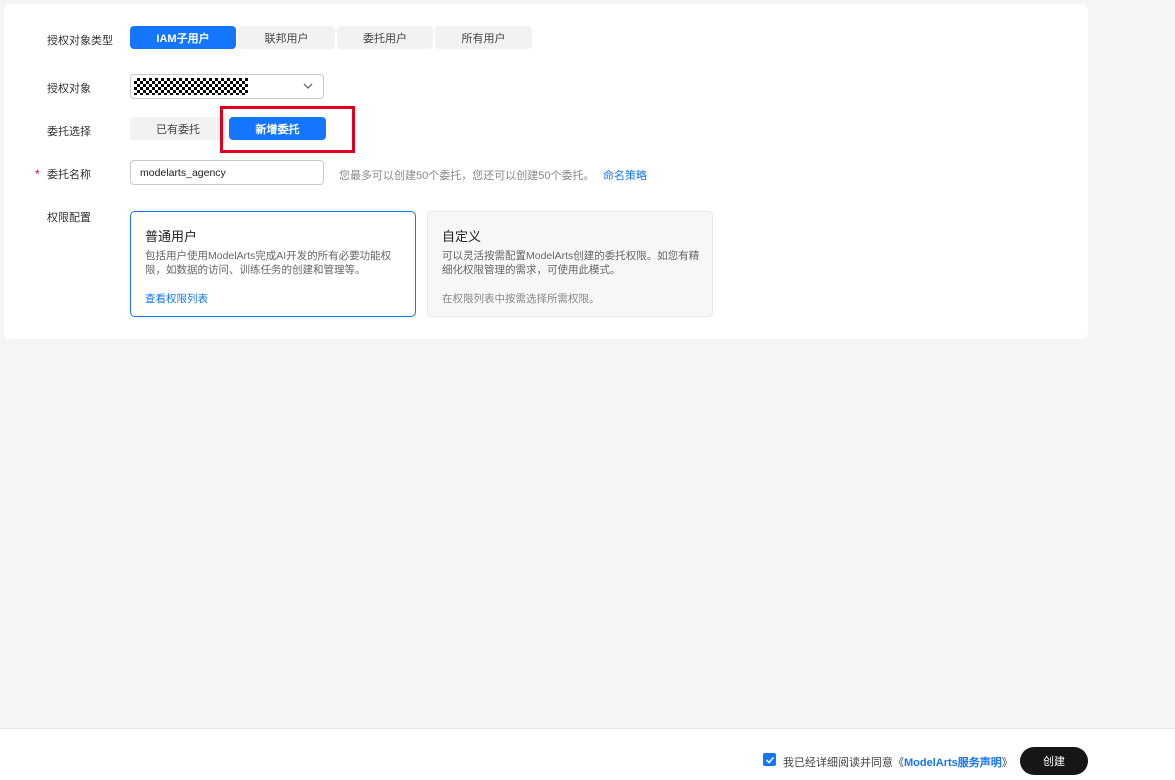 Image resolution: width=1175 pixels, height=780 pixels. Describe the element at coordinates (1007, 763) in the screenshot. I see `agreement-suffix: 》` at that location.